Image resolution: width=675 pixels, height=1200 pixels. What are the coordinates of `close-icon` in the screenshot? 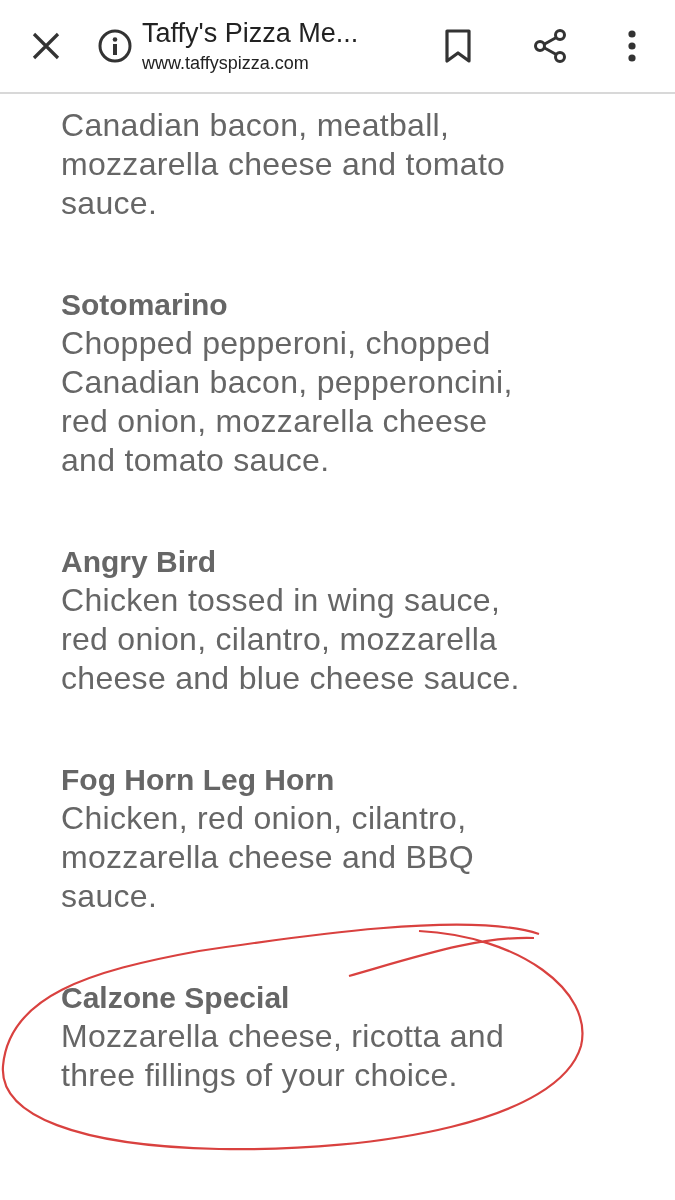 It's located at (46, 46).